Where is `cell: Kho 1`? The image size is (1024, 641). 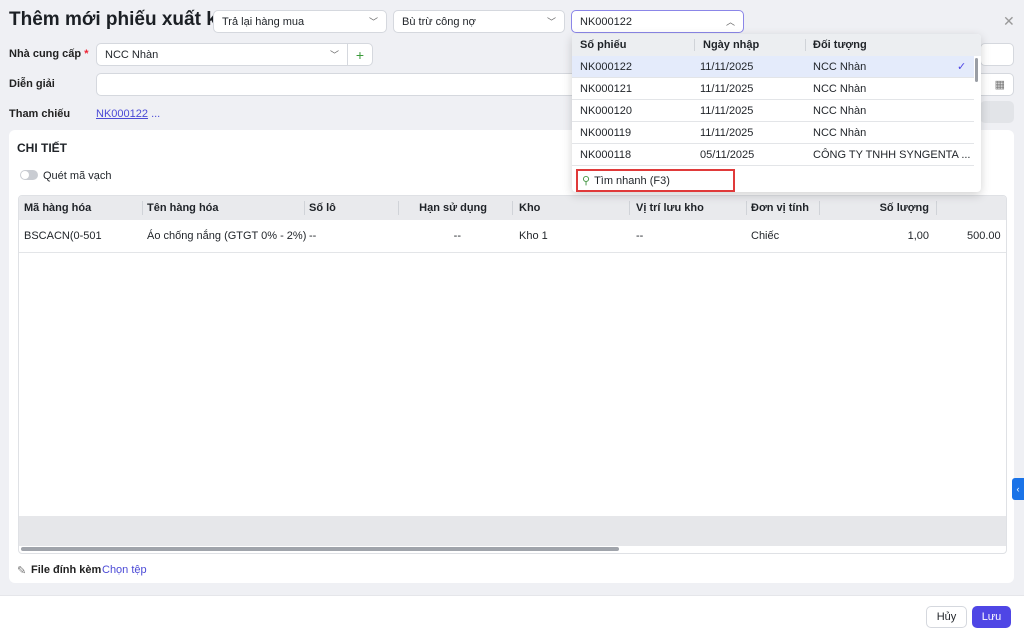
cell: Kho 1 is located at coordinates (533, 236).